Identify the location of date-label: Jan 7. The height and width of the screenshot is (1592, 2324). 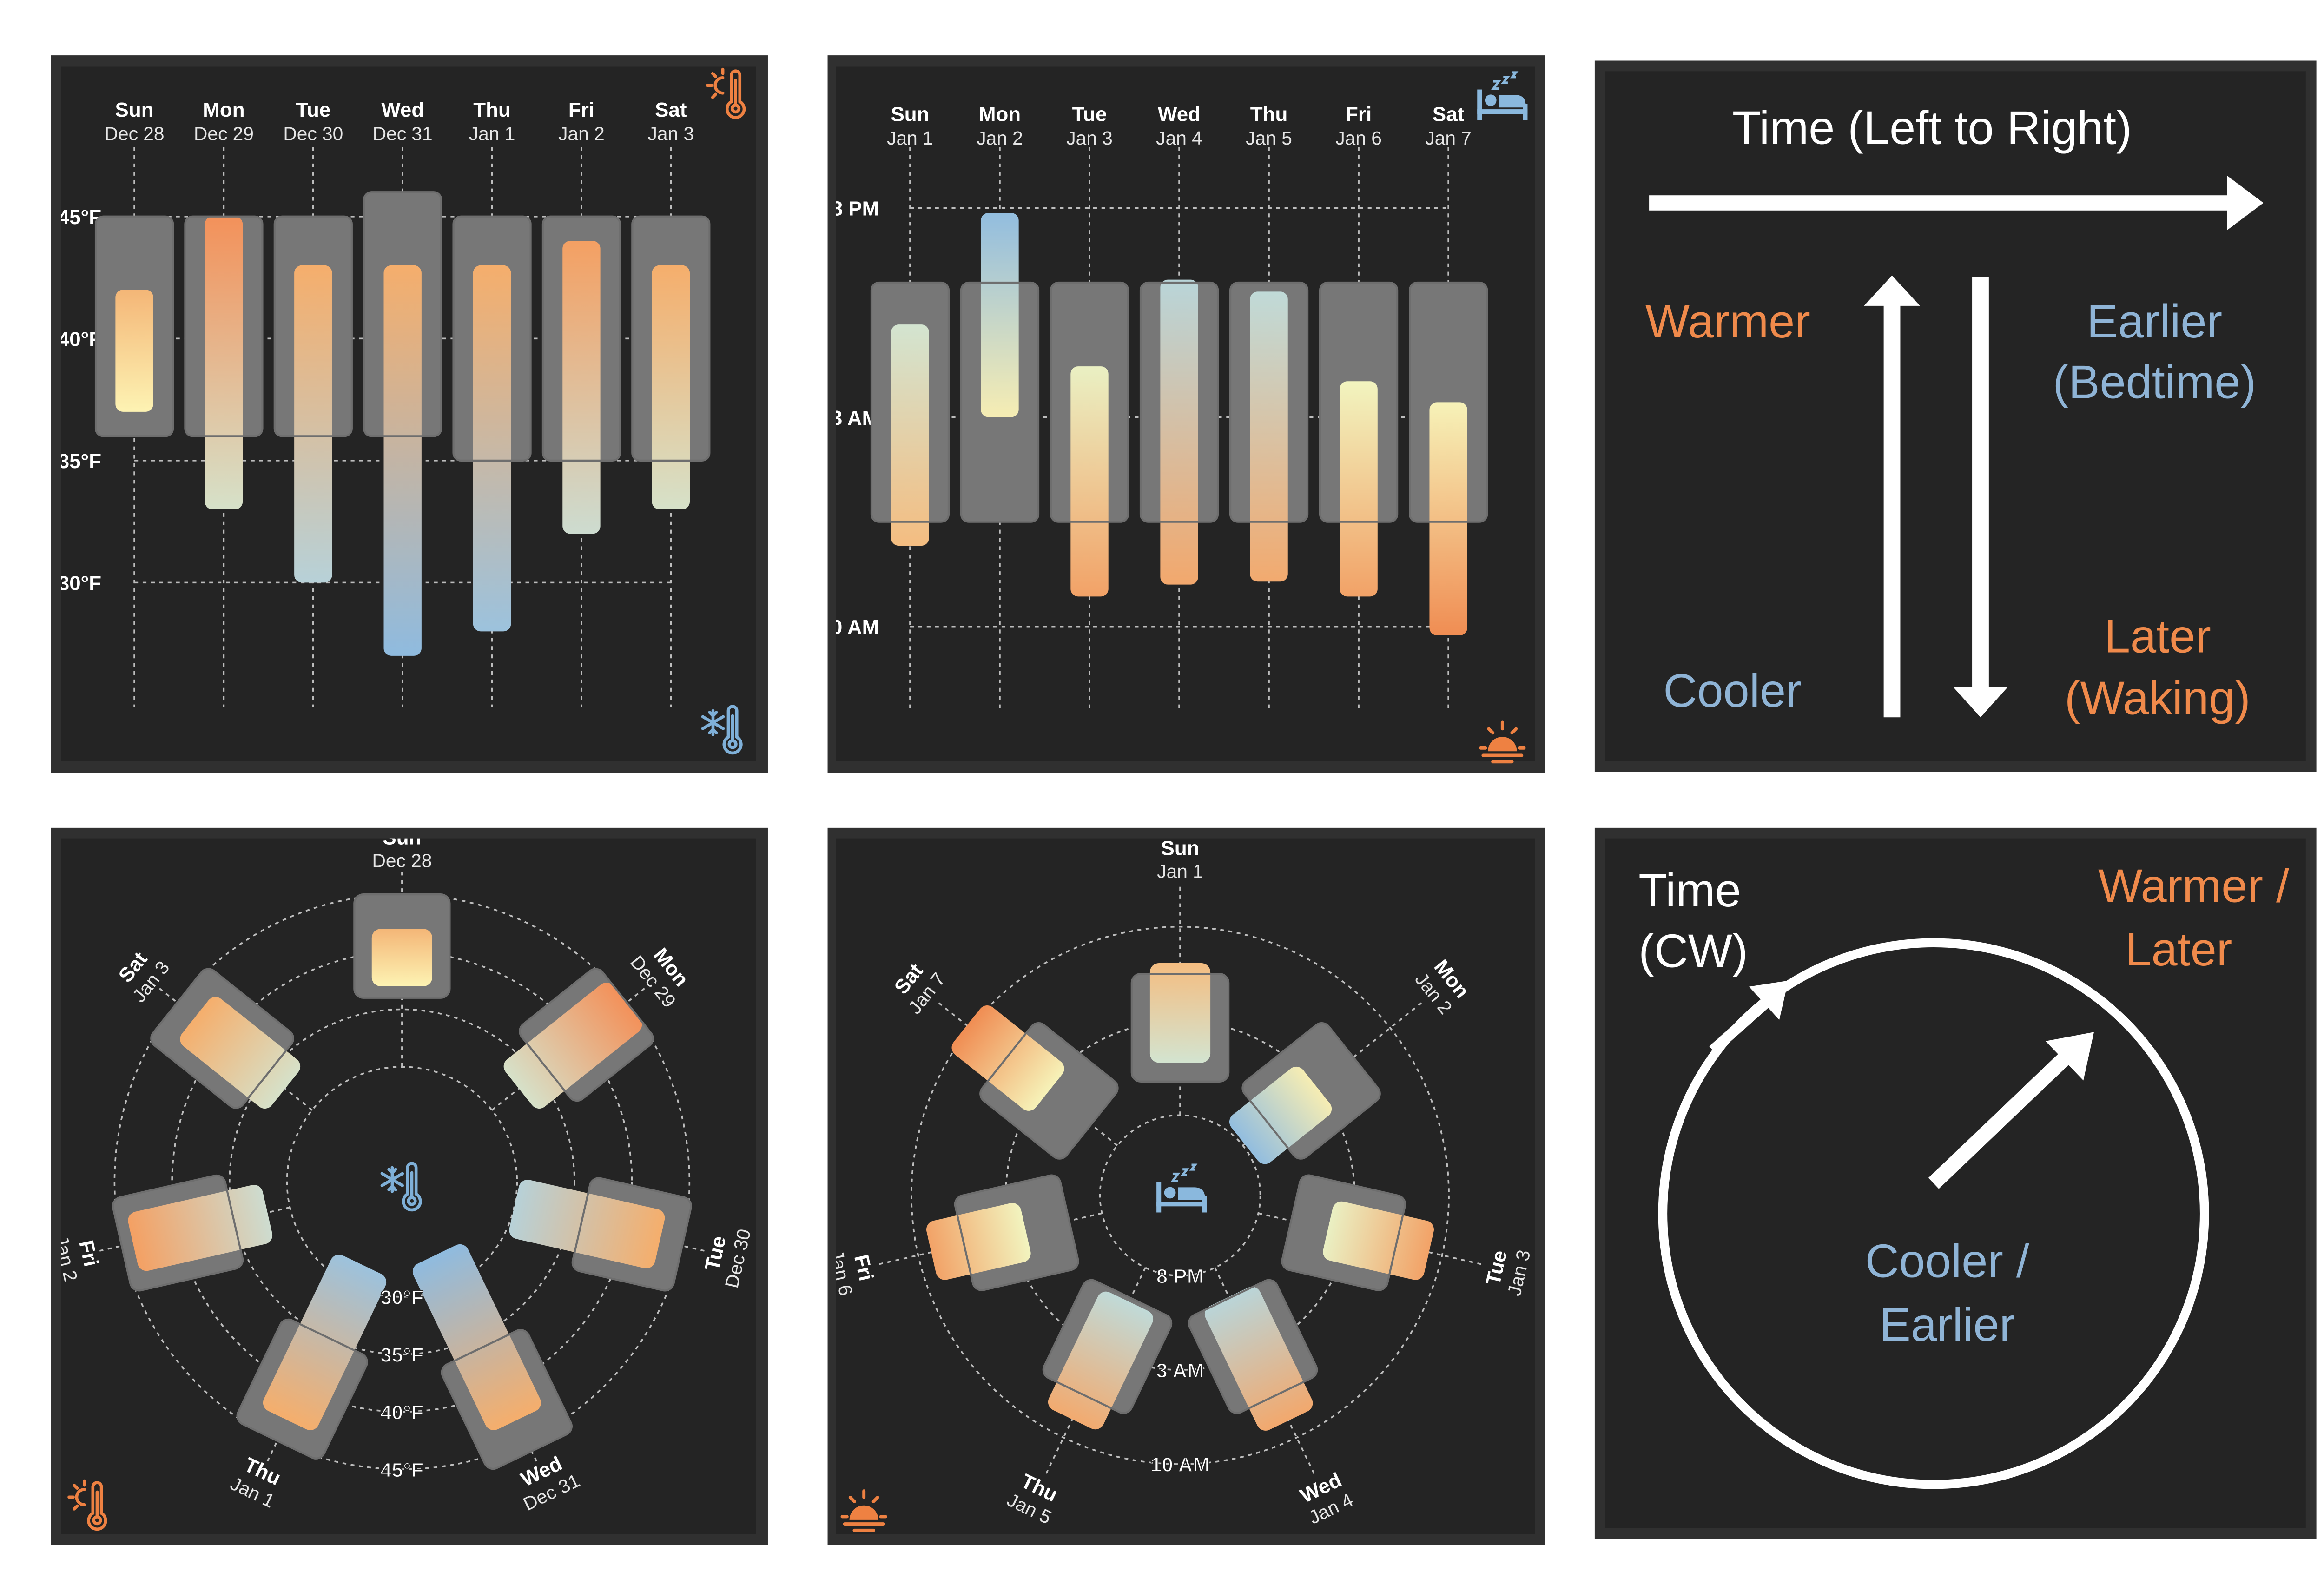
(1448, 138).